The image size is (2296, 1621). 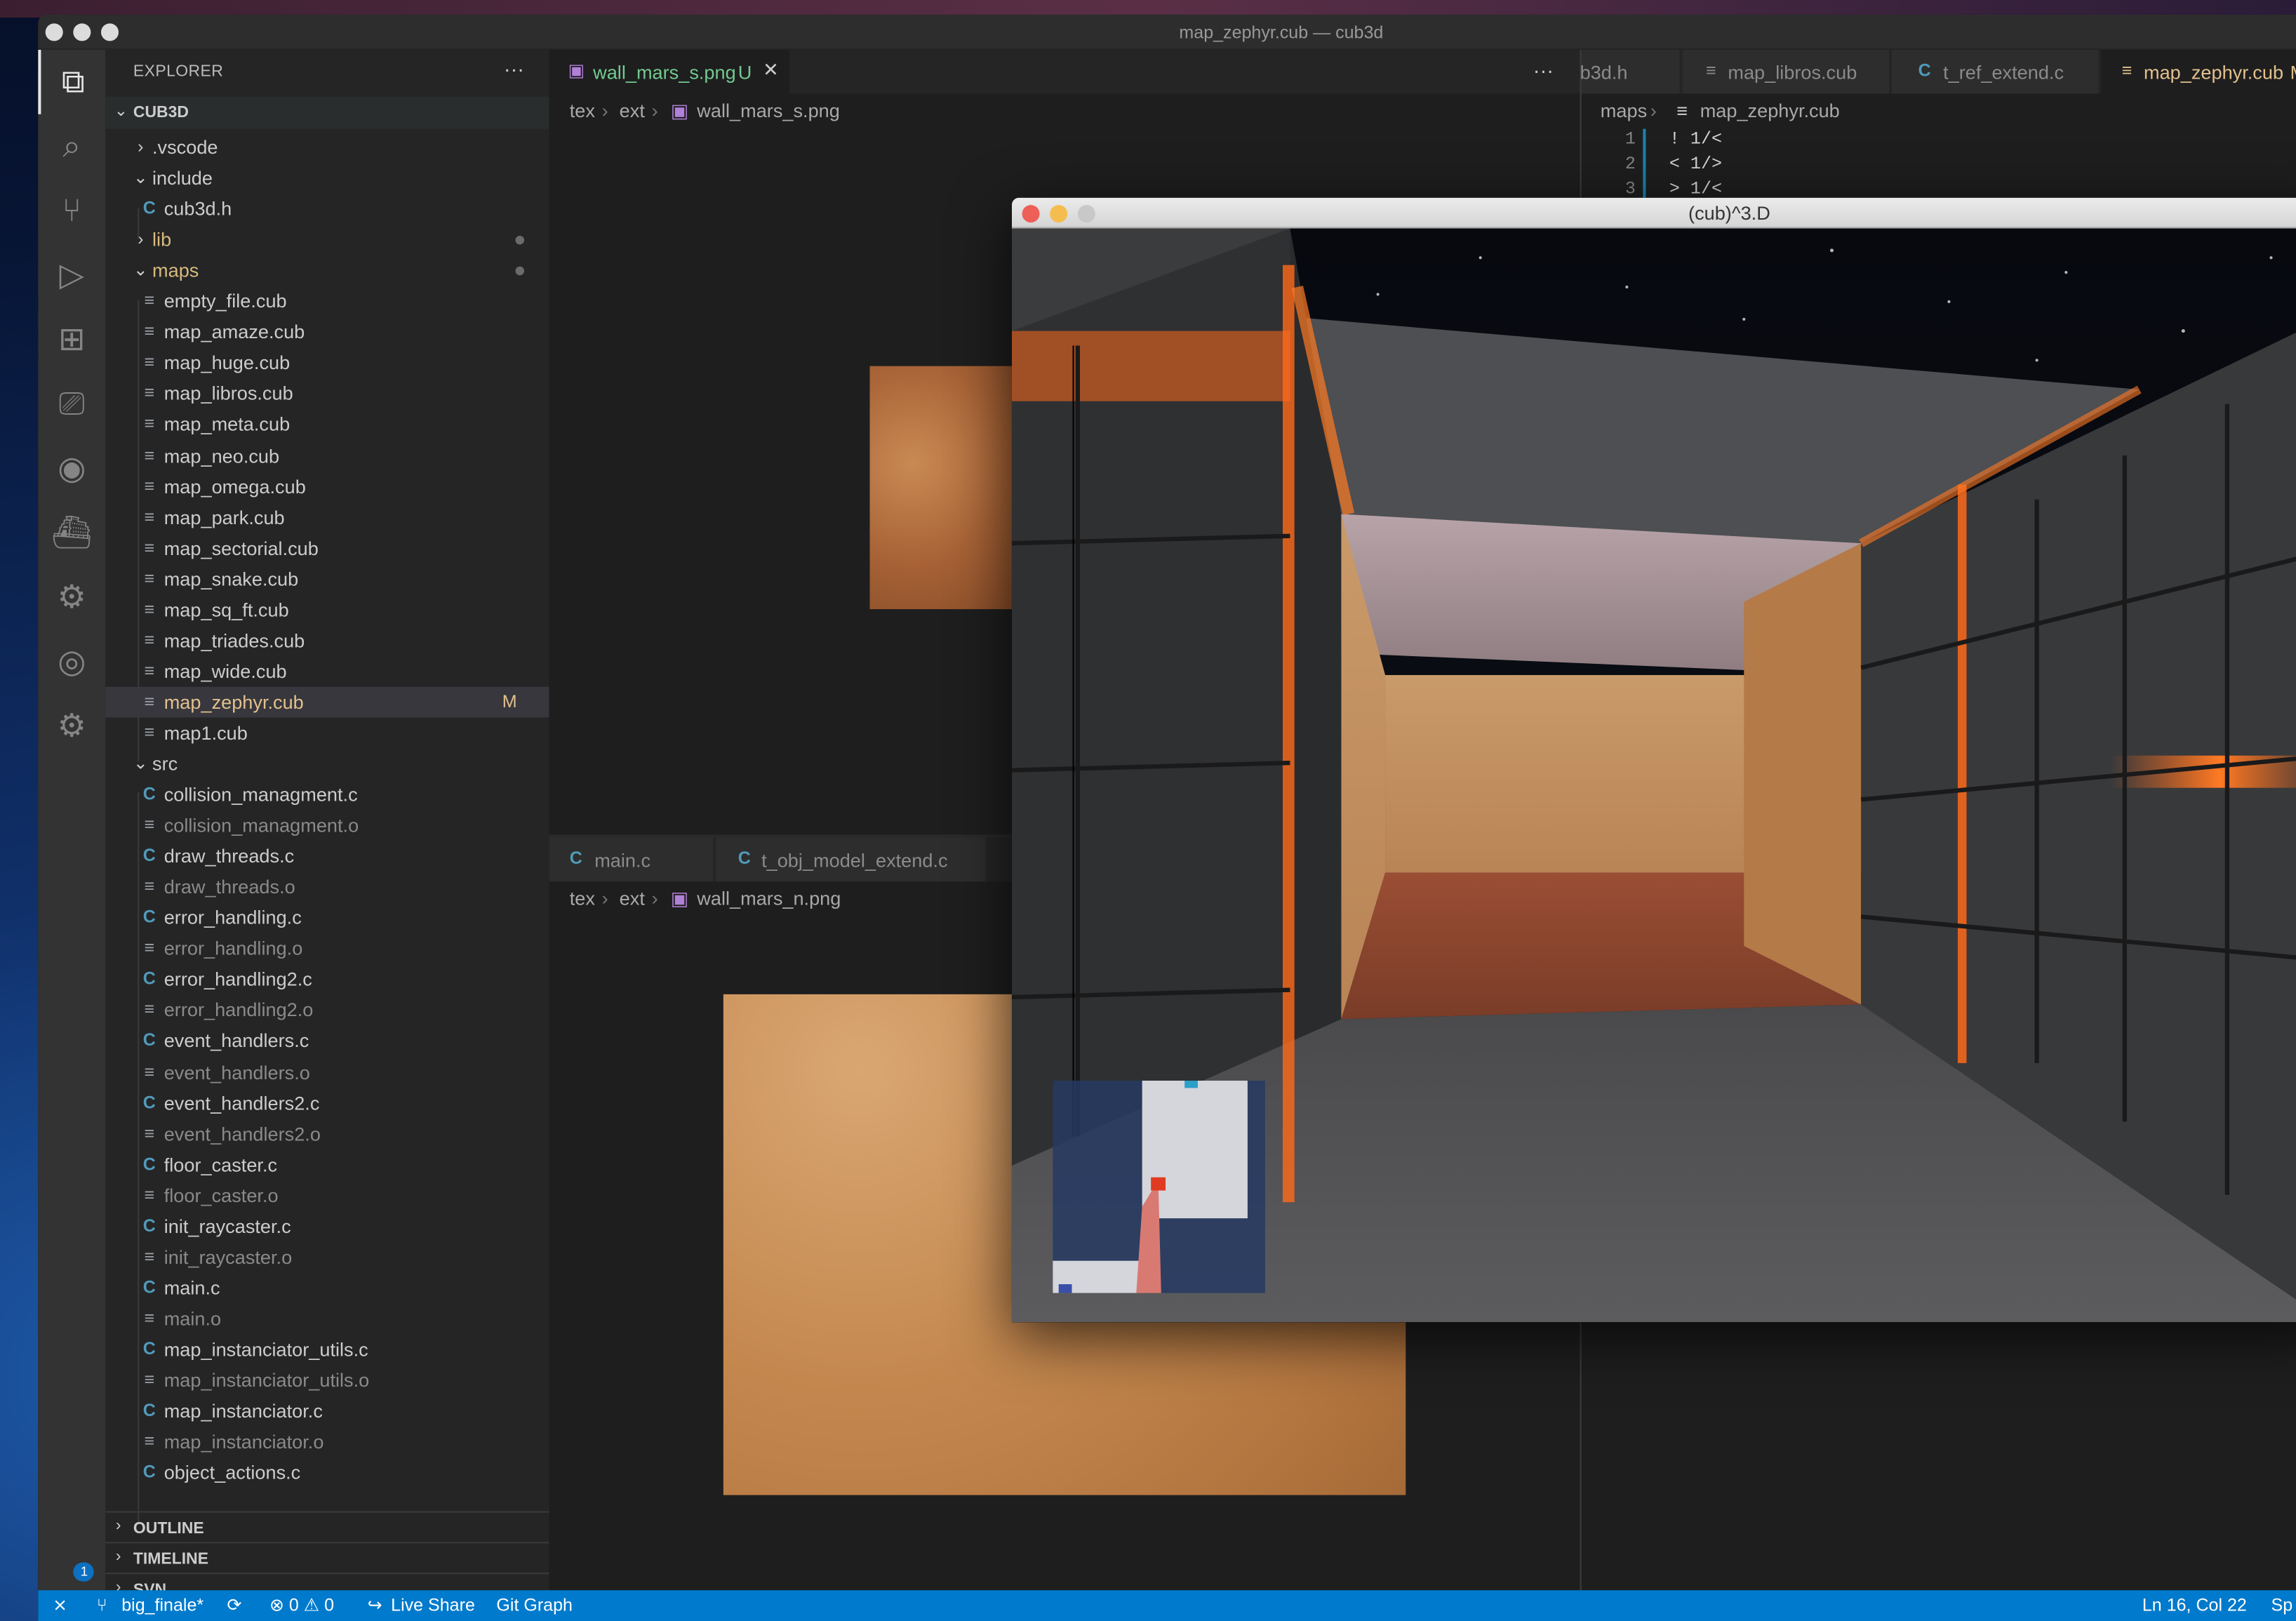 I want to click on sync-icon: ⟳, so click(x=234, y=1604).